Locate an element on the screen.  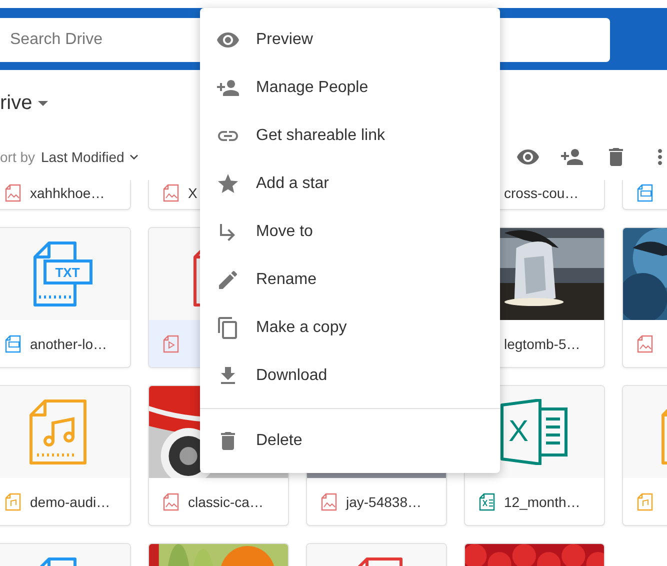
file-type-label: TXT is located at coordinates (67, 272).